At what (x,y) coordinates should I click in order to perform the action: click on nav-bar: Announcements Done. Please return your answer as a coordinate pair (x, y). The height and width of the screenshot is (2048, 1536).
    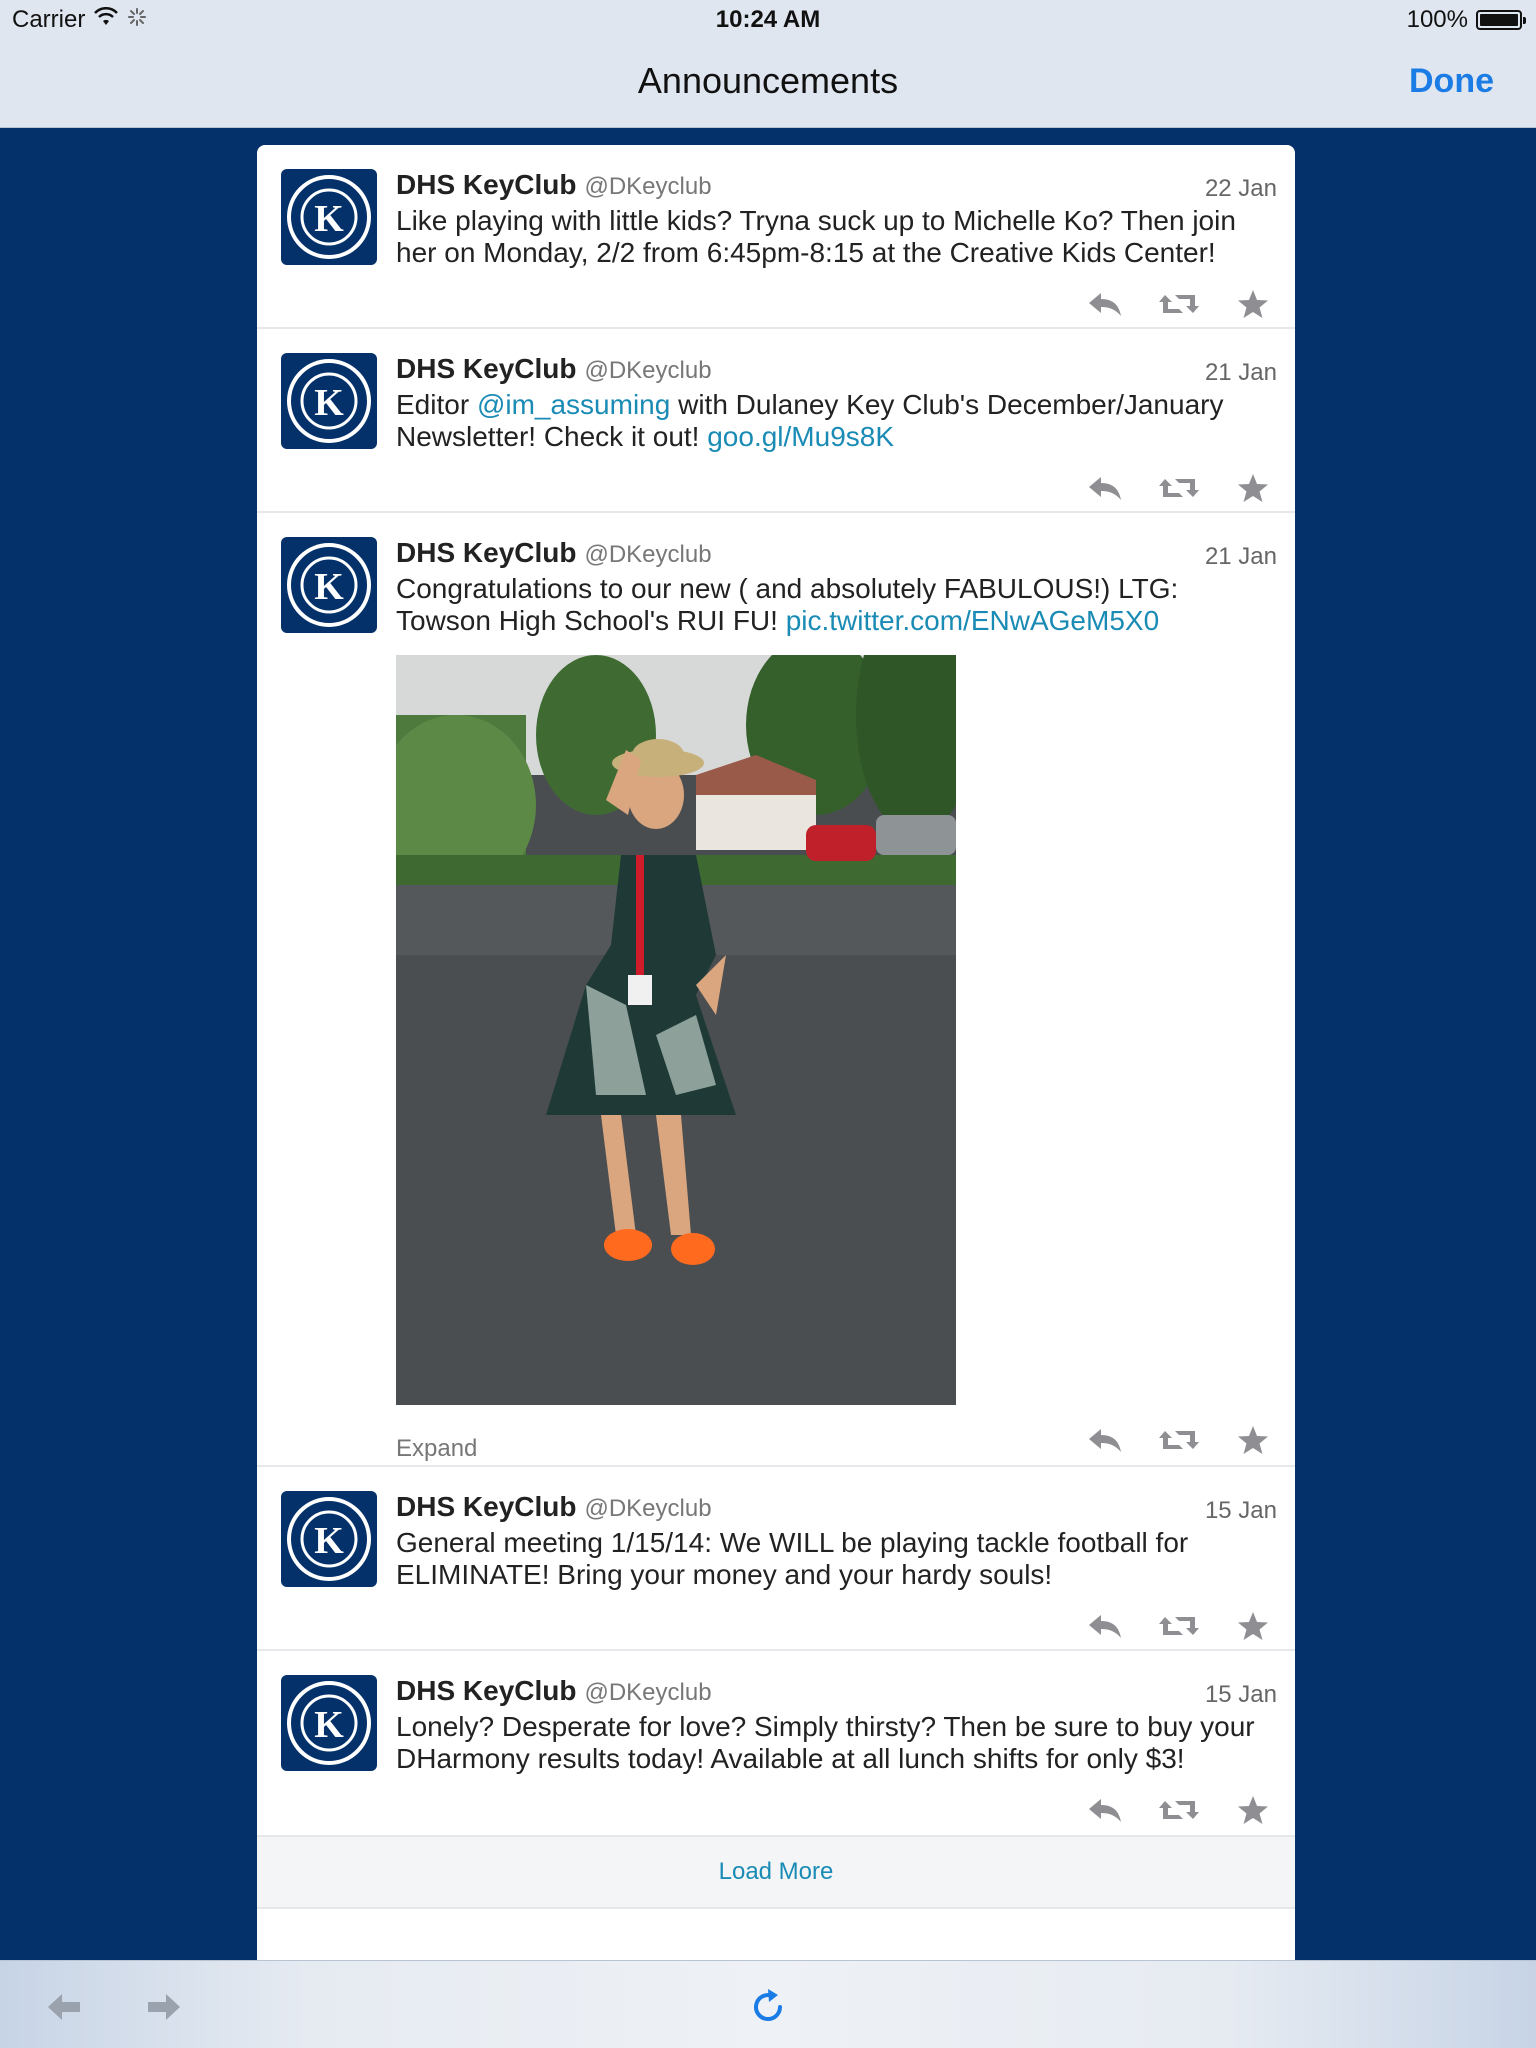
    Looking at the image, I should click on (768, 84).